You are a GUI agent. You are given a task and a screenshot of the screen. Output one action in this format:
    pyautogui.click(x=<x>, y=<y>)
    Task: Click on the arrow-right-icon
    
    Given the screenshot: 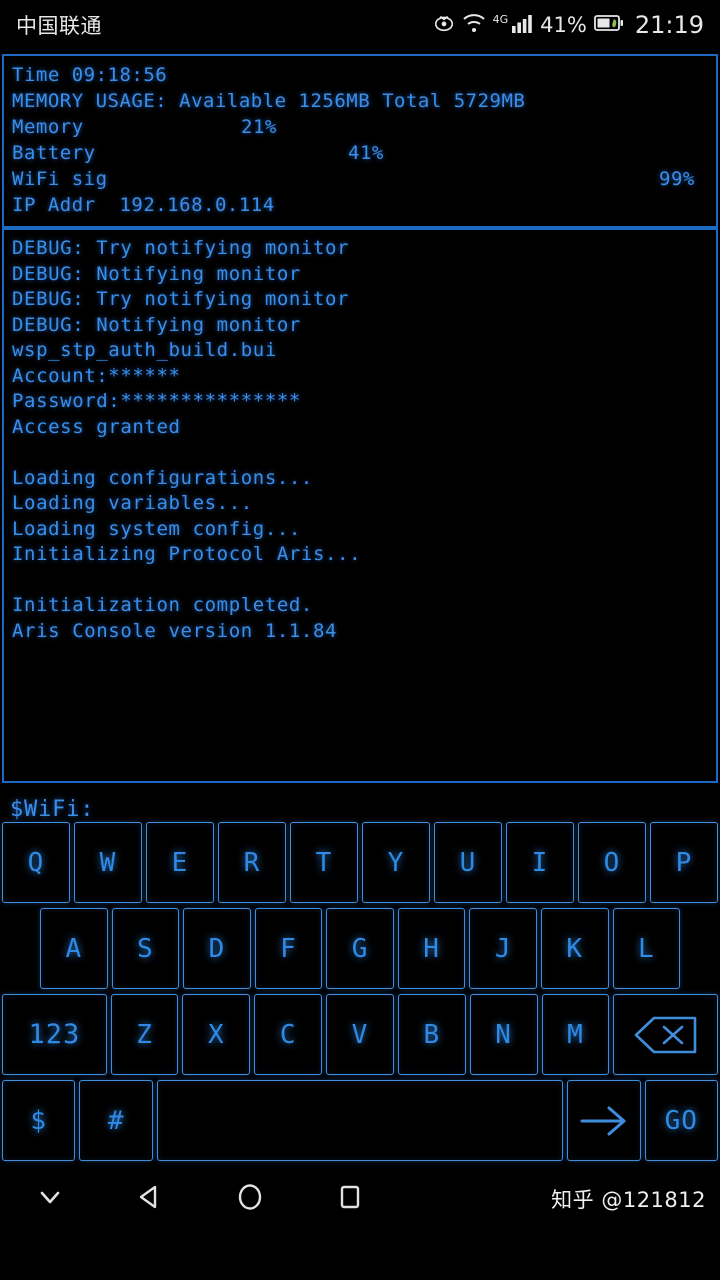 What is the action you would take?
    pyautogui.click(x=604, y=1121)
    